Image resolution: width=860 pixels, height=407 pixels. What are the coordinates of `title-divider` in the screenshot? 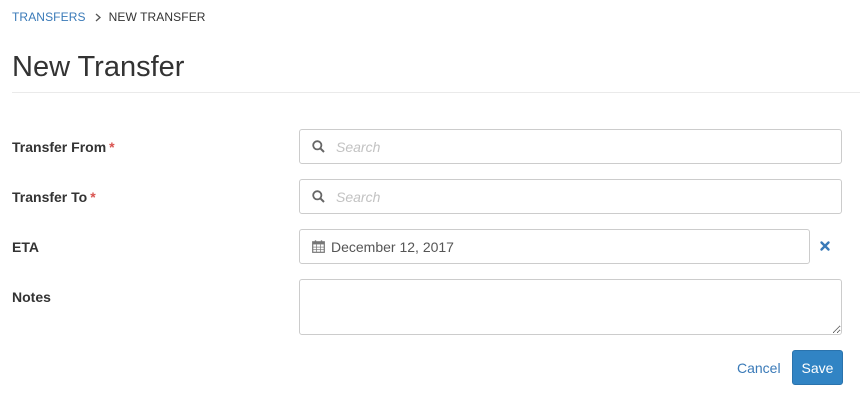 It's located at (436, 92).